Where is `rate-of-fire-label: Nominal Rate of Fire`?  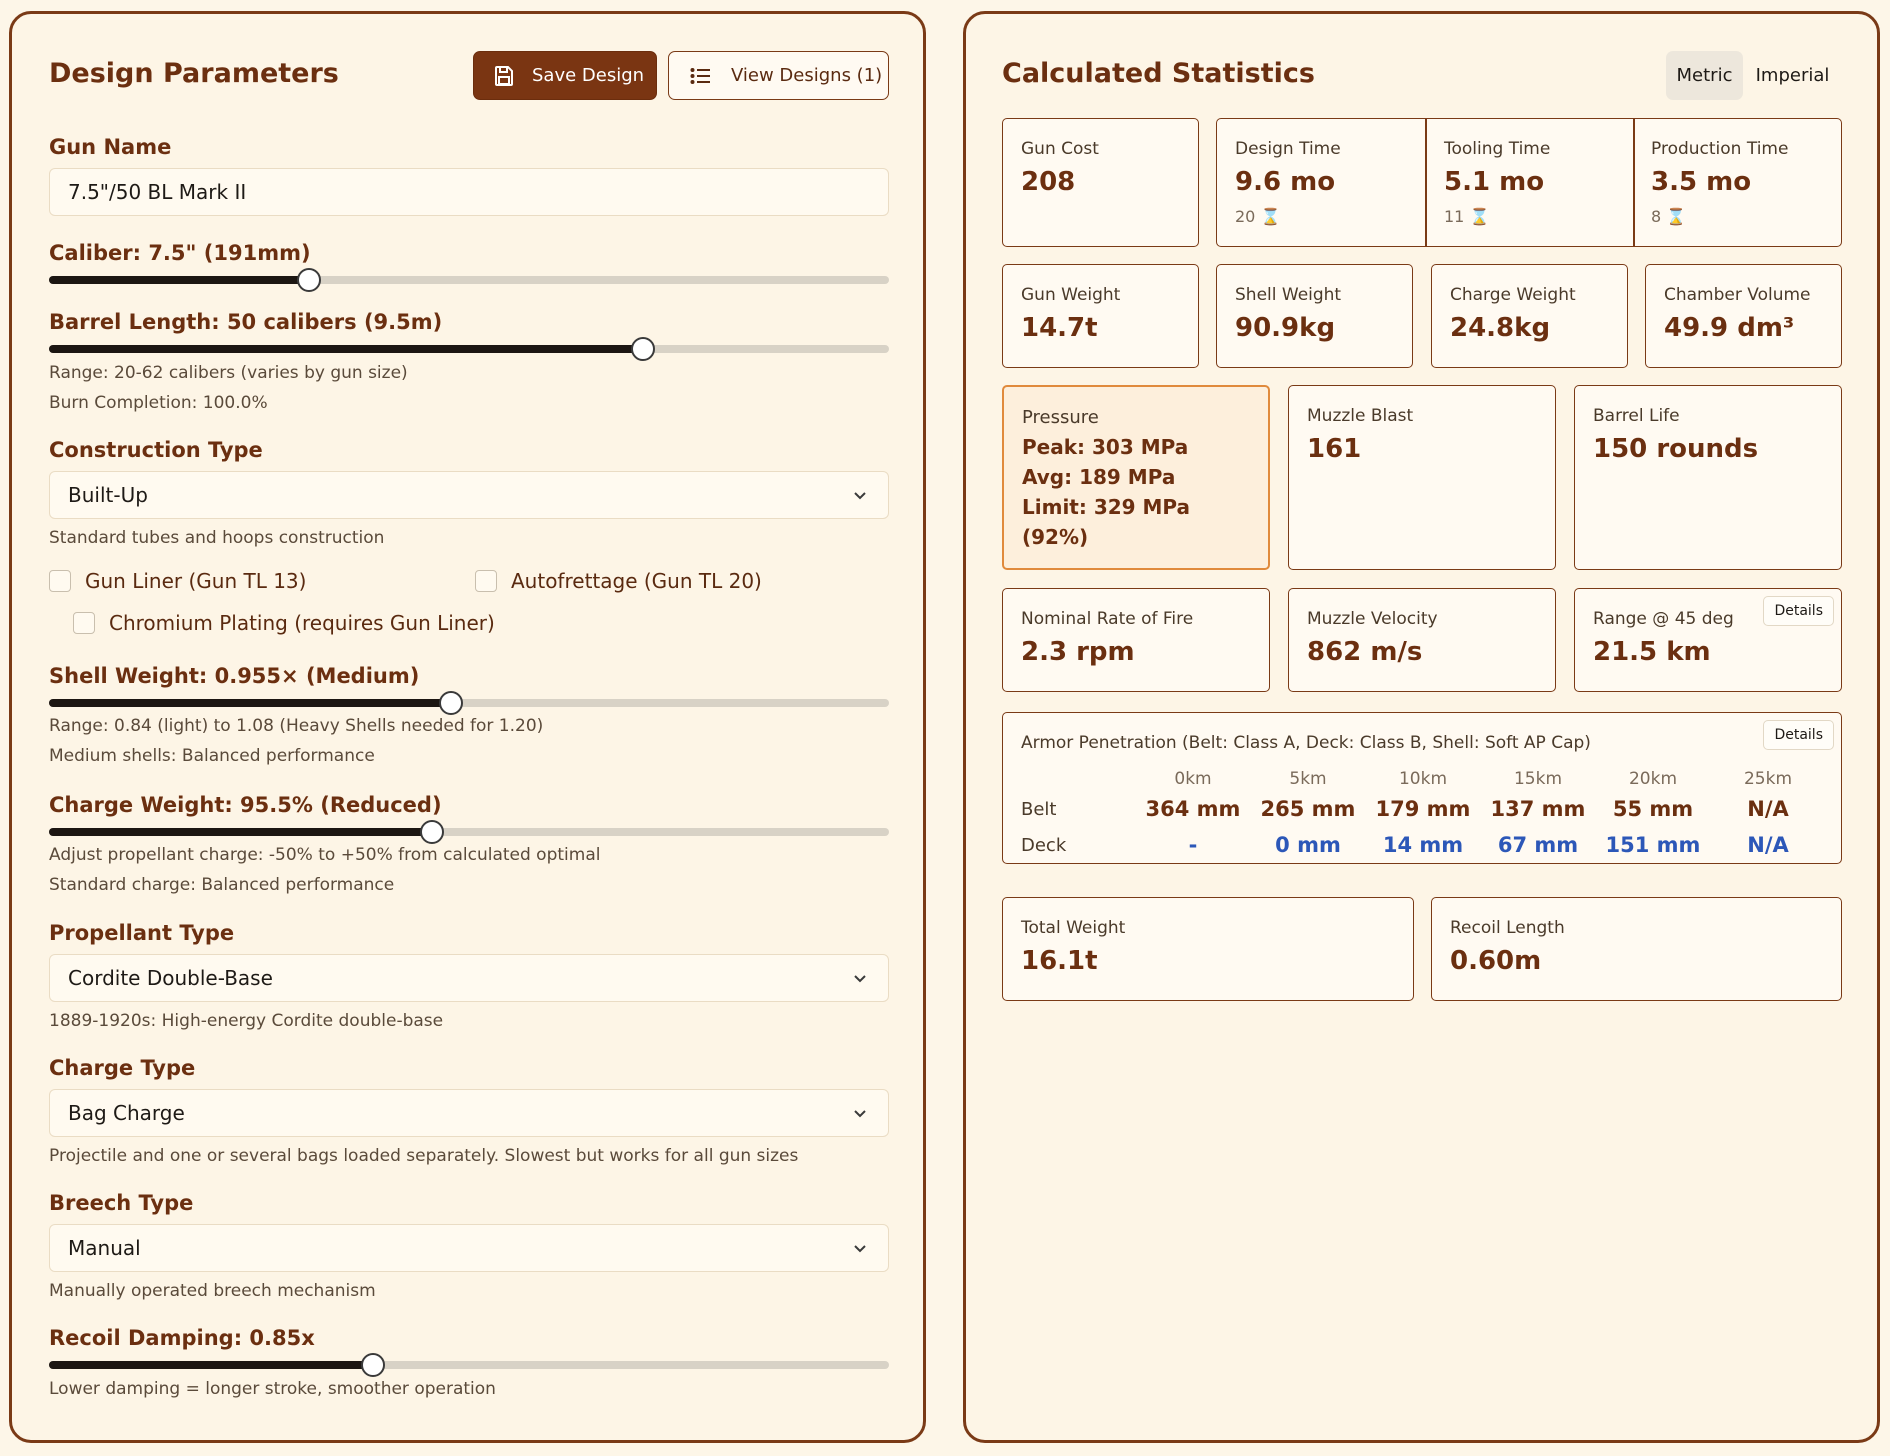
rate-of-fire-label: Nominal Rate of Fire is located at coordinates (1107, 619).